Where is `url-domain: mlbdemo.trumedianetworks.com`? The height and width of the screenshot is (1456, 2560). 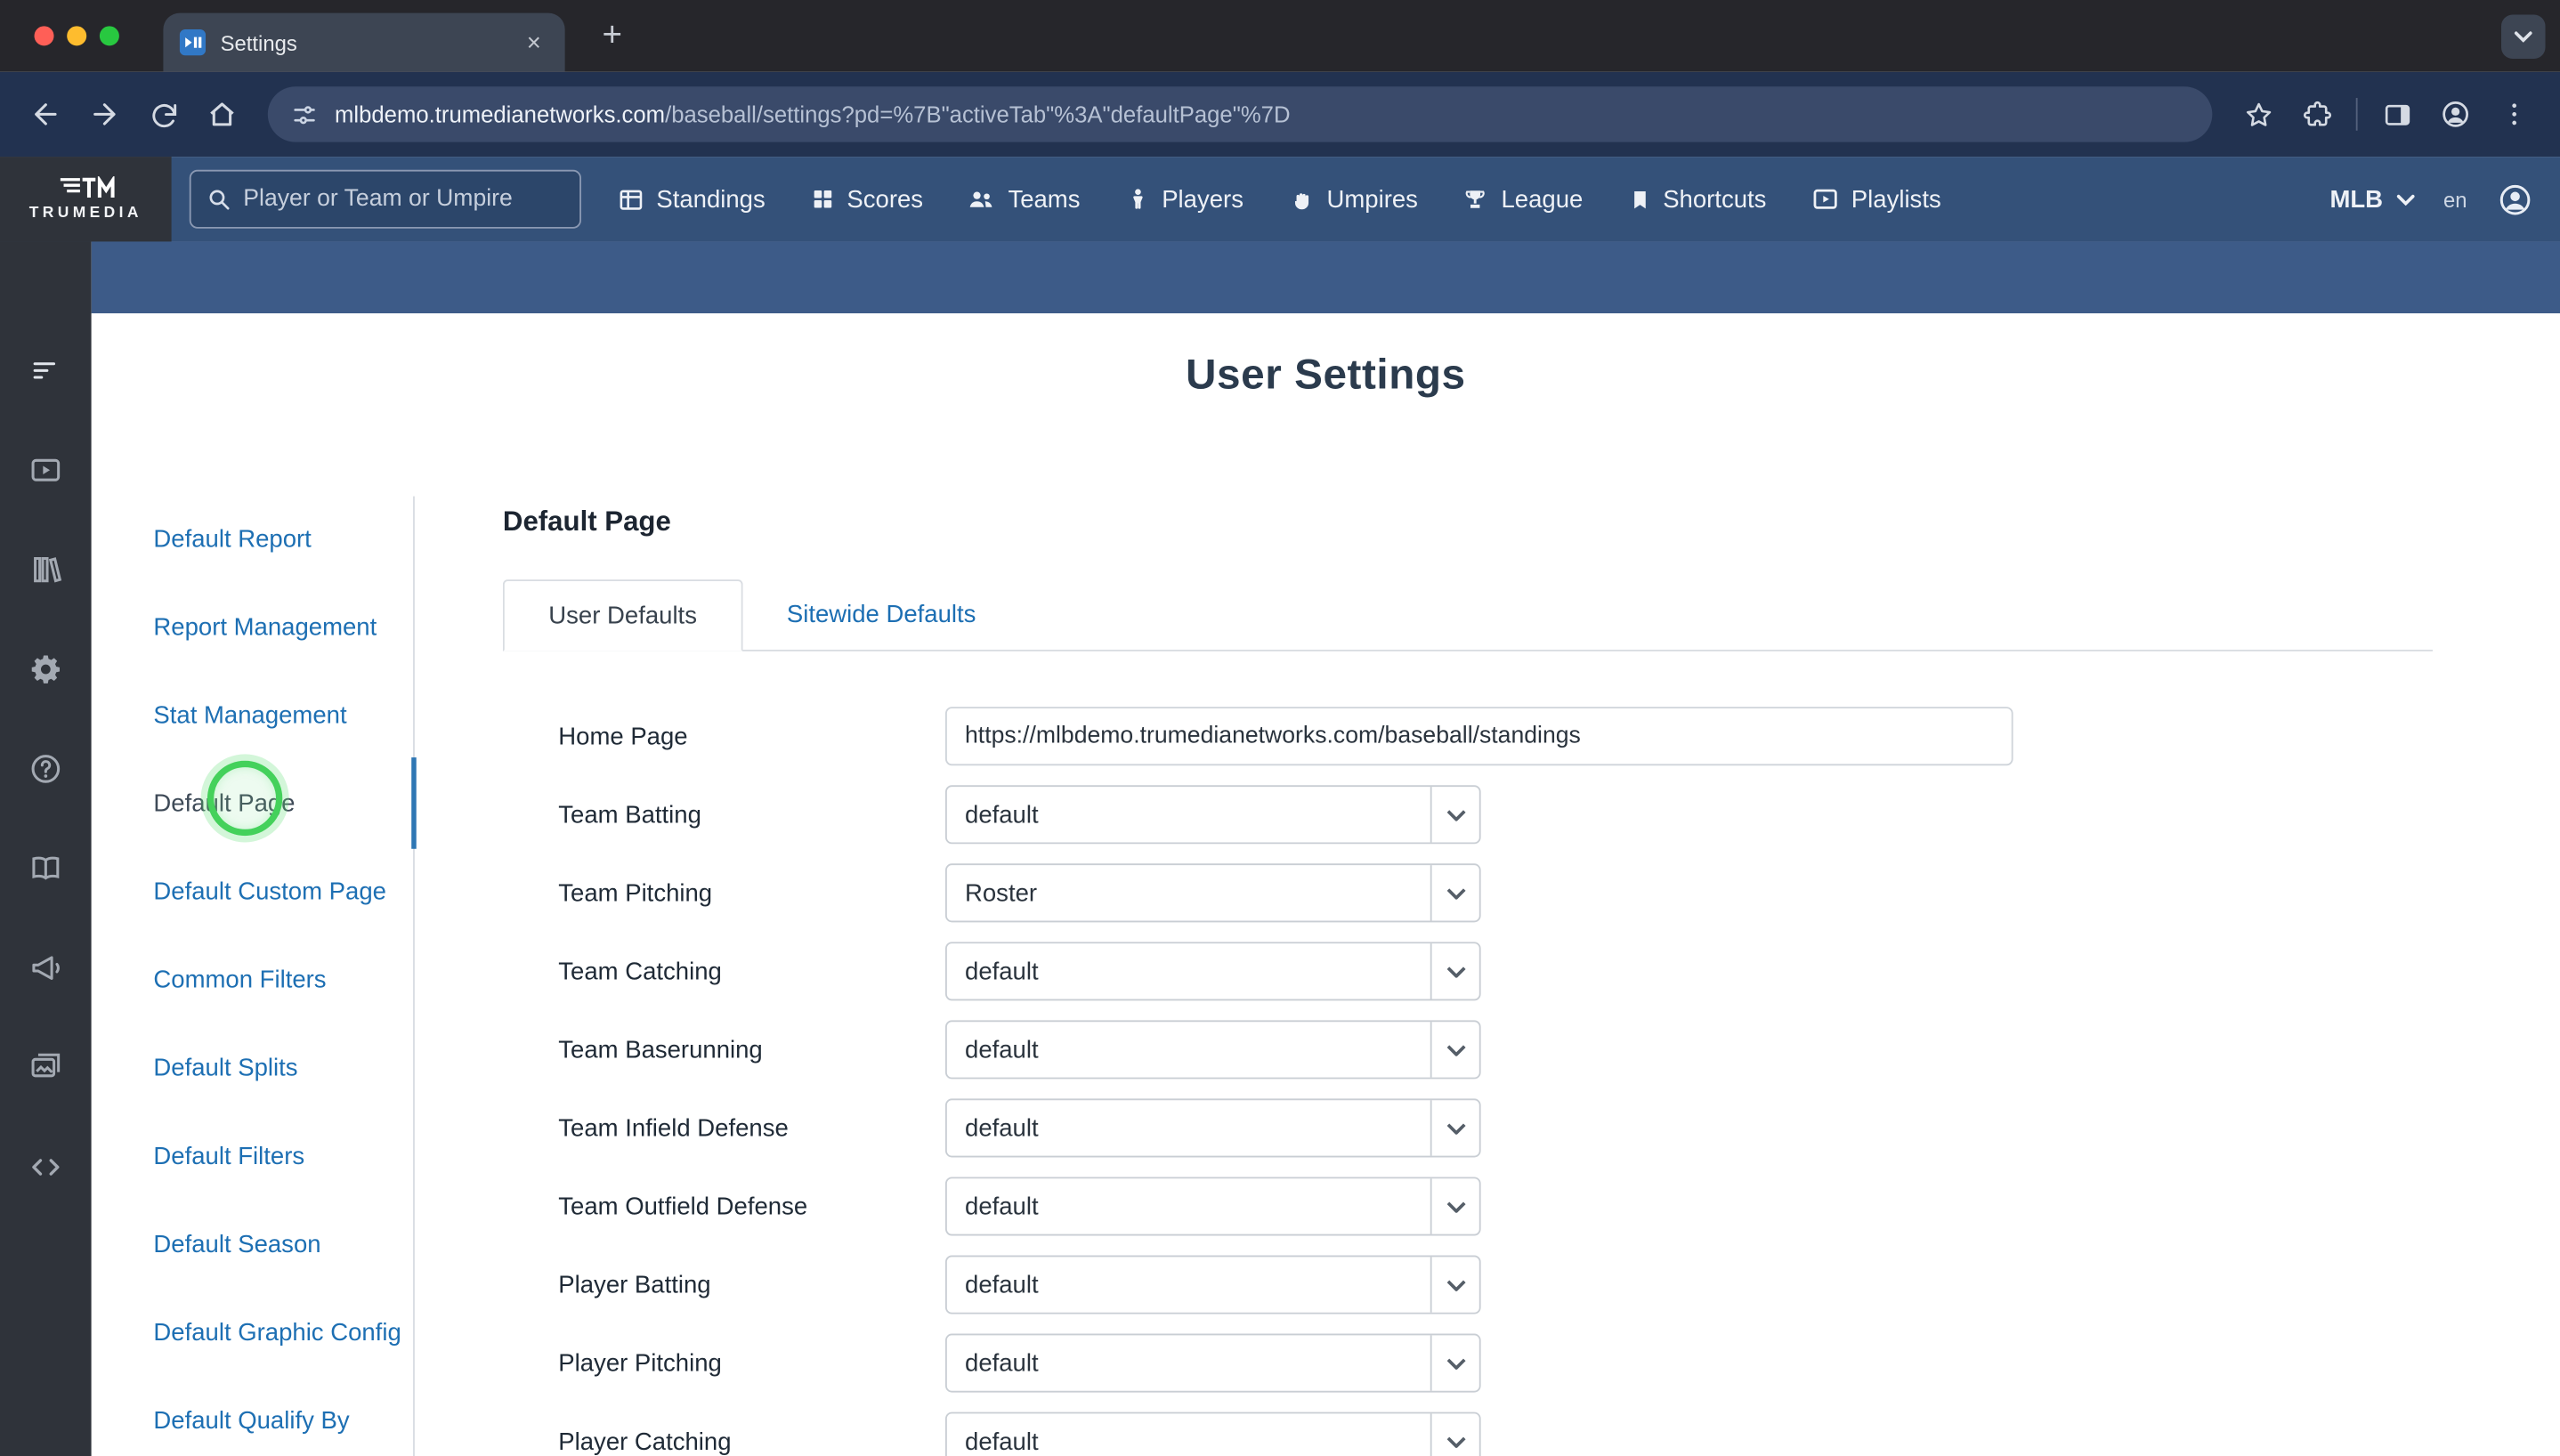 url-domain: mlbdemo.trumedianetworks.com is located at coordinates (501, 114).